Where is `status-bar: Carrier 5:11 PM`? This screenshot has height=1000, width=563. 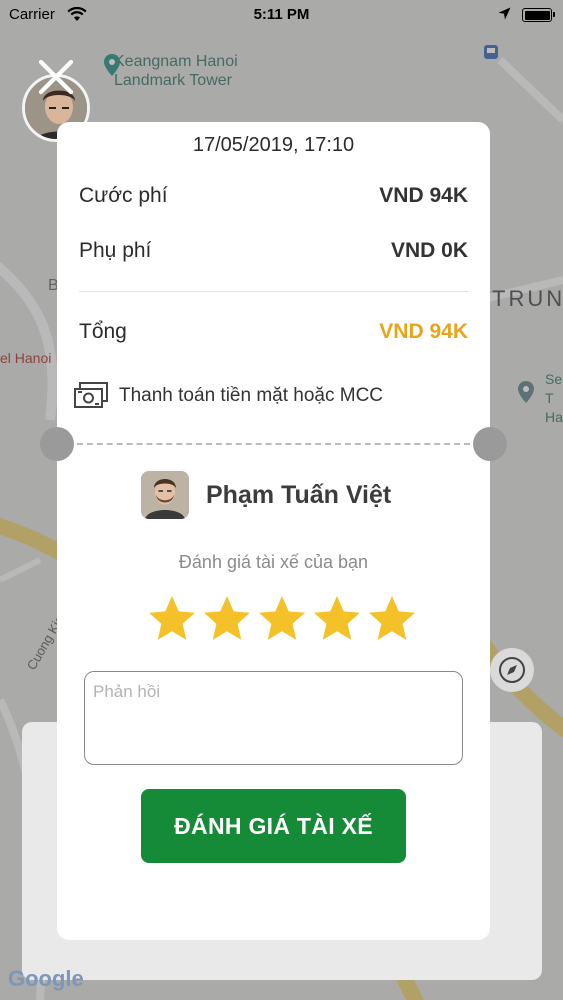 status-bar: Carrier 5:11 PM is located at coordinates (281, 15).